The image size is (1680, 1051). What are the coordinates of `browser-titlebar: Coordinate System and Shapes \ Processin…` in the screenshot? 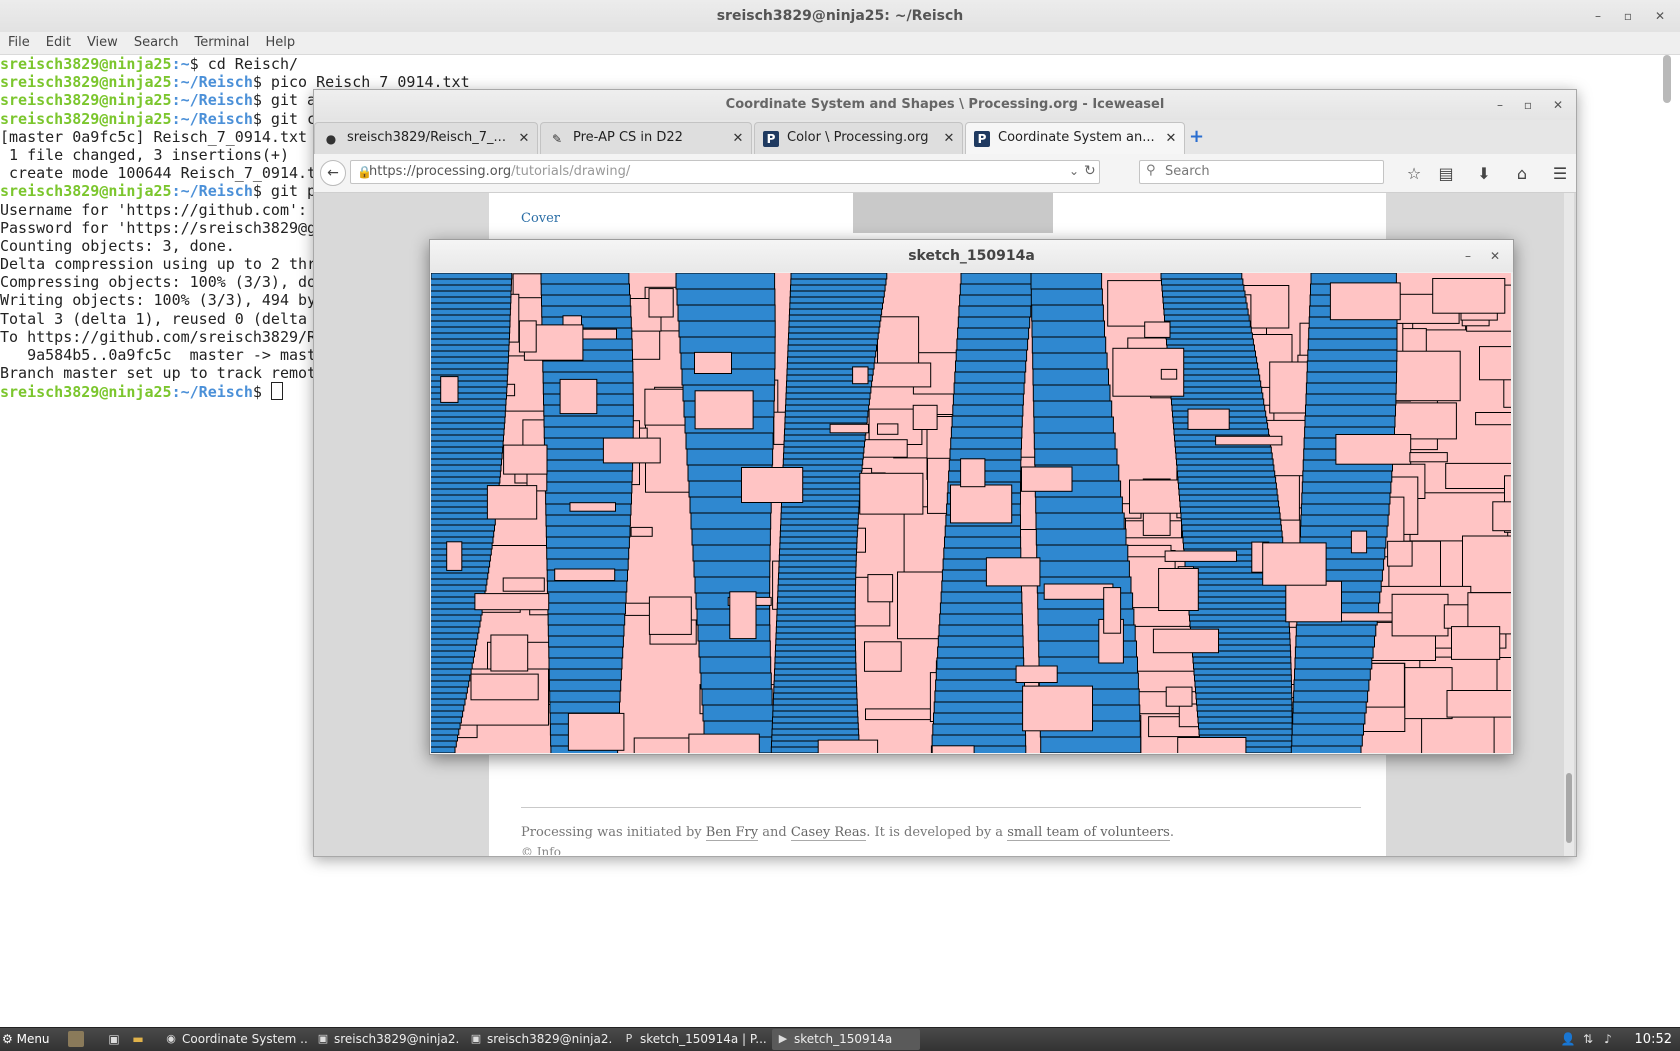 It's located at (945, 105).